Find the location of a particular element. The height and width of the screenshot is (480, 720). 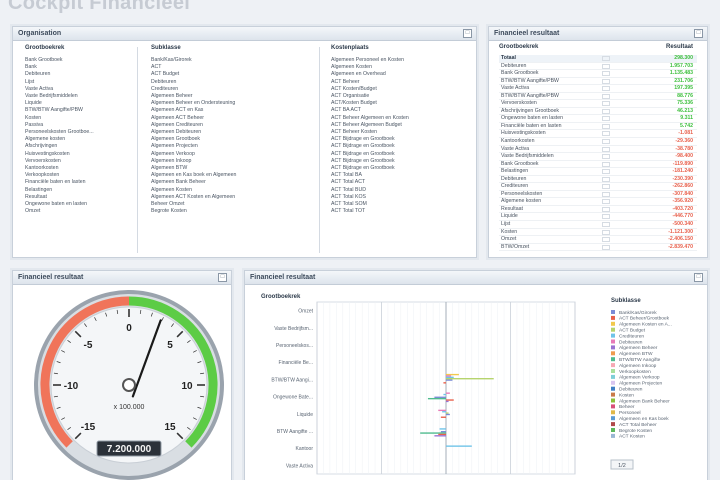

org-list-item: Bank/Kas/Girorek is located at coordinates (231, 60).